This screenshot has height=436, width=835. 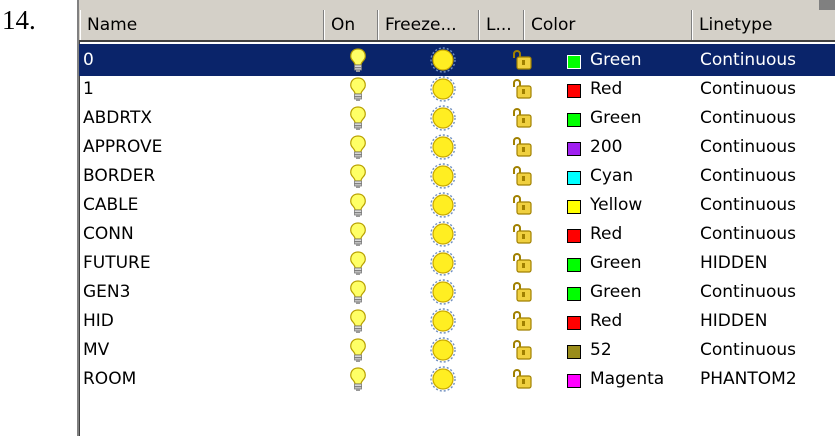 What do you see at coordinates (608, 25) in the screenshot?
I see `column-header-color: Color` at bounding box center [608, 25].